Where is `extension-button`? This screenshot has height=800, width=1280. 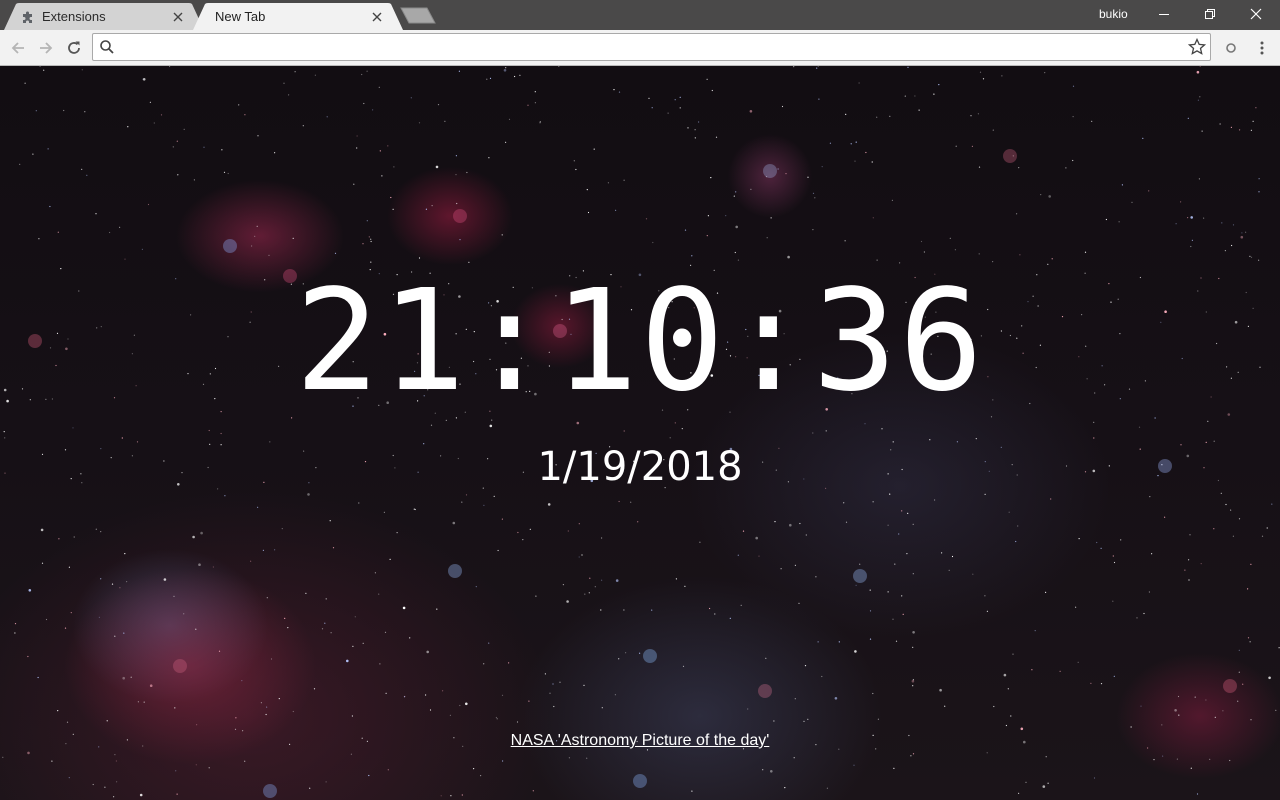
extension-button is located at coordinates (1231, 48).